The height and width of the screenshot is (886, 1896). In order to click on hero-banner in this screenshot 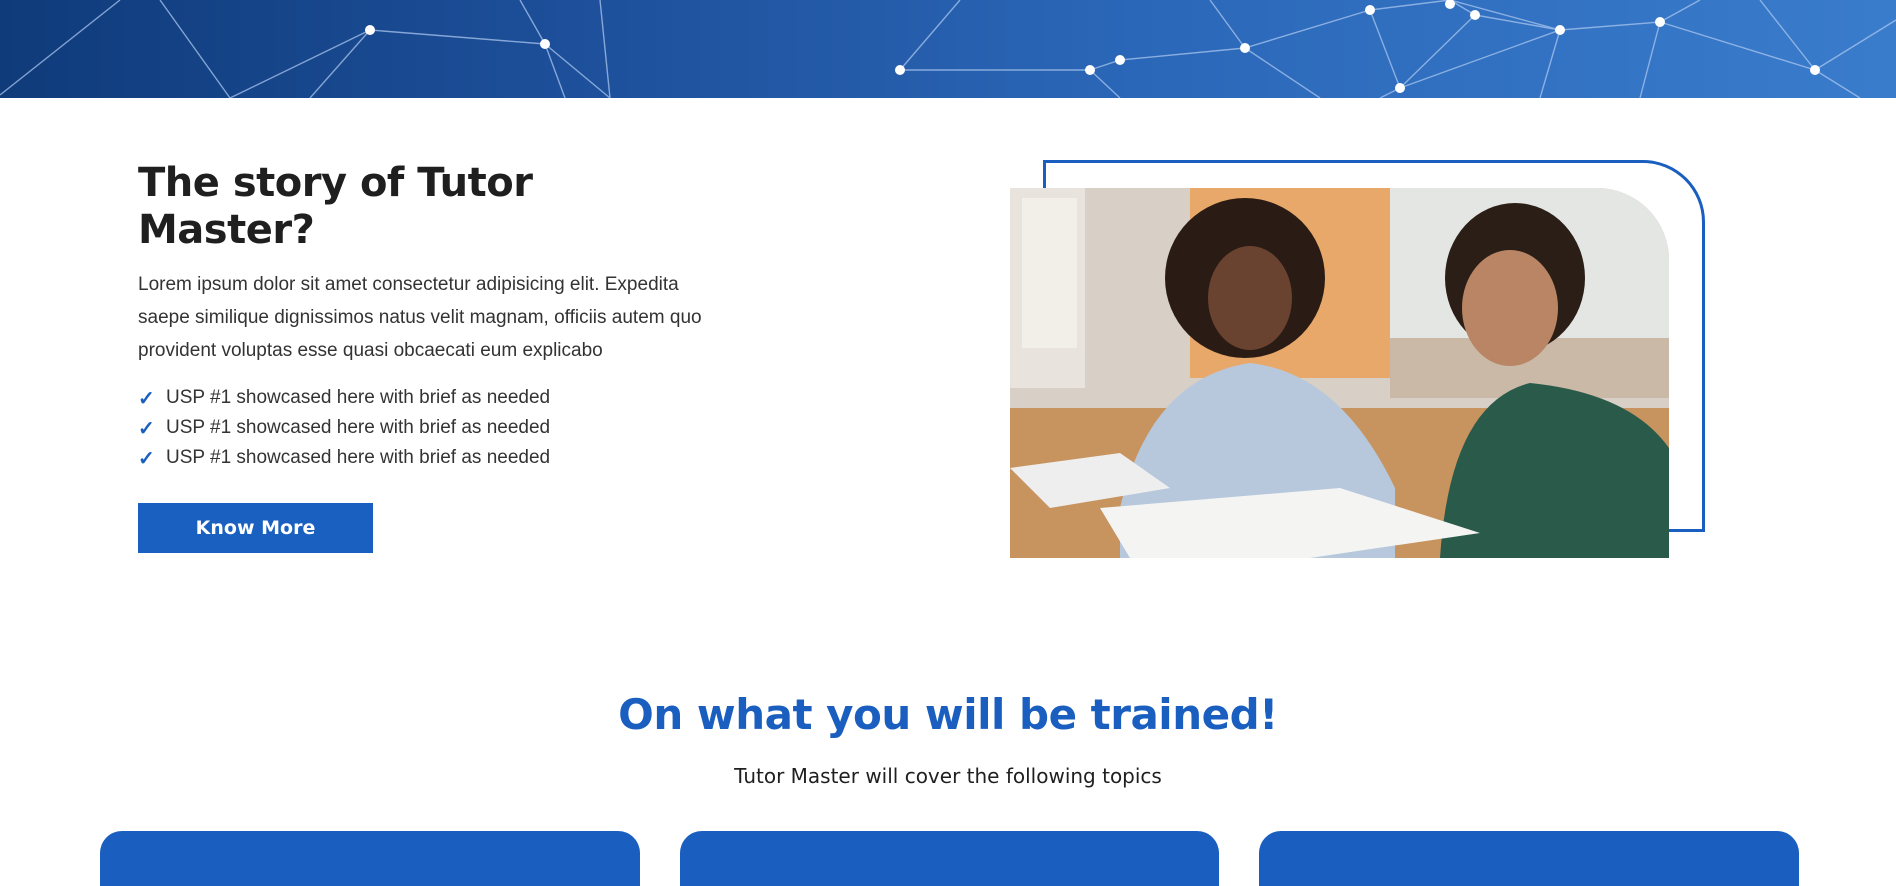, I will do `click(948, 49)`.